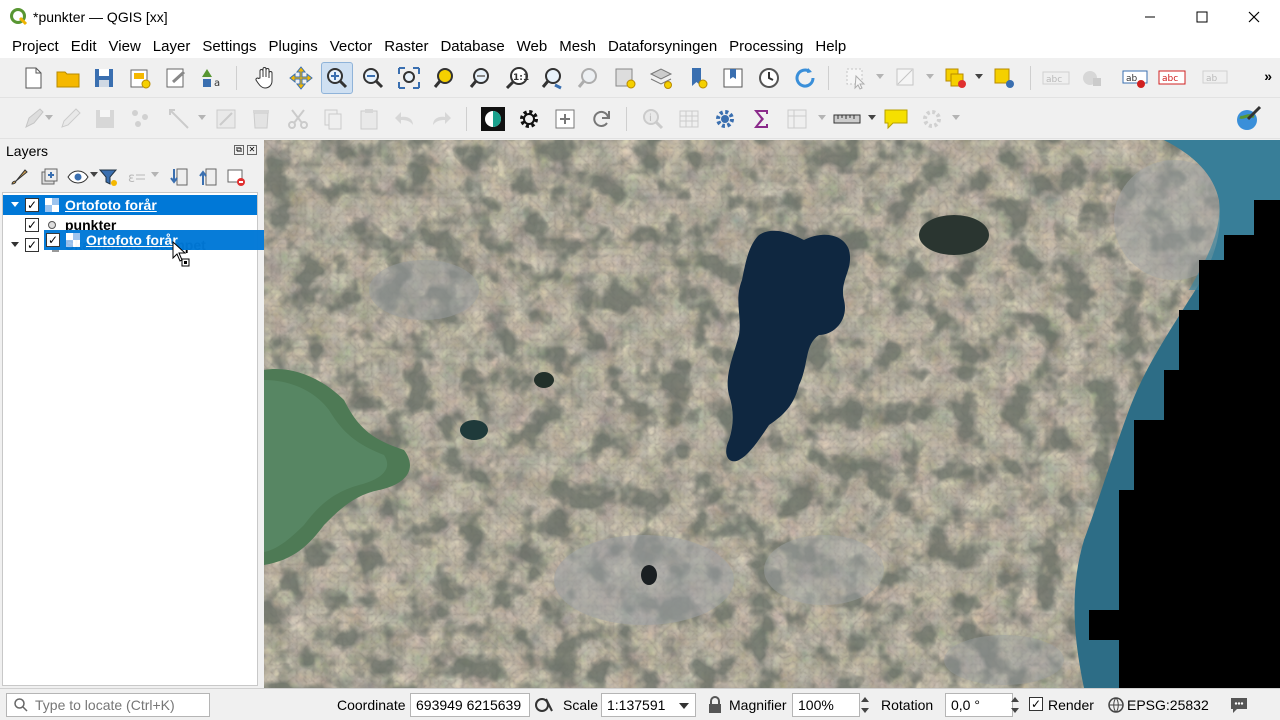 The height and width of the screenshot is (720, 1280). Describe the element at coordinates (589, 78) in the screenshot. I see `zoom-next-button` at that location.